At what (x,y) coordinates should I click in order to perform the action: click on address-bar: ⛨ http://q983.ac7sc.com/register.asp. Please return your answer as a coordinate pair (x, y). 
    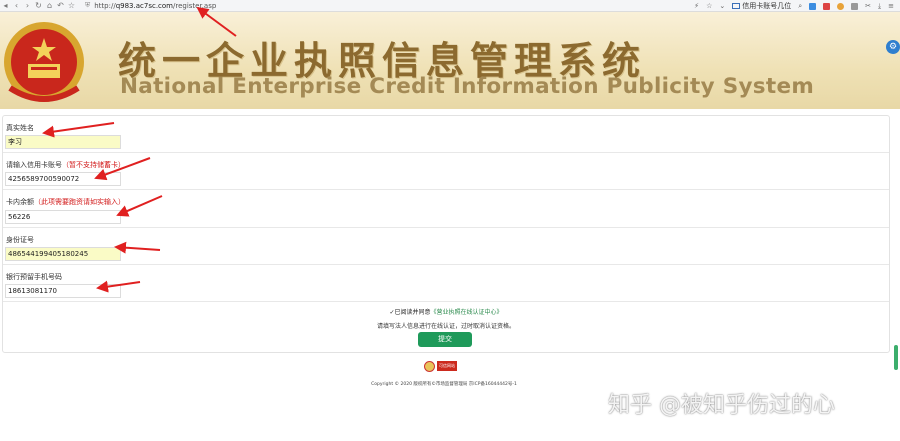
    Looking at the image, I should click on (320, 5).